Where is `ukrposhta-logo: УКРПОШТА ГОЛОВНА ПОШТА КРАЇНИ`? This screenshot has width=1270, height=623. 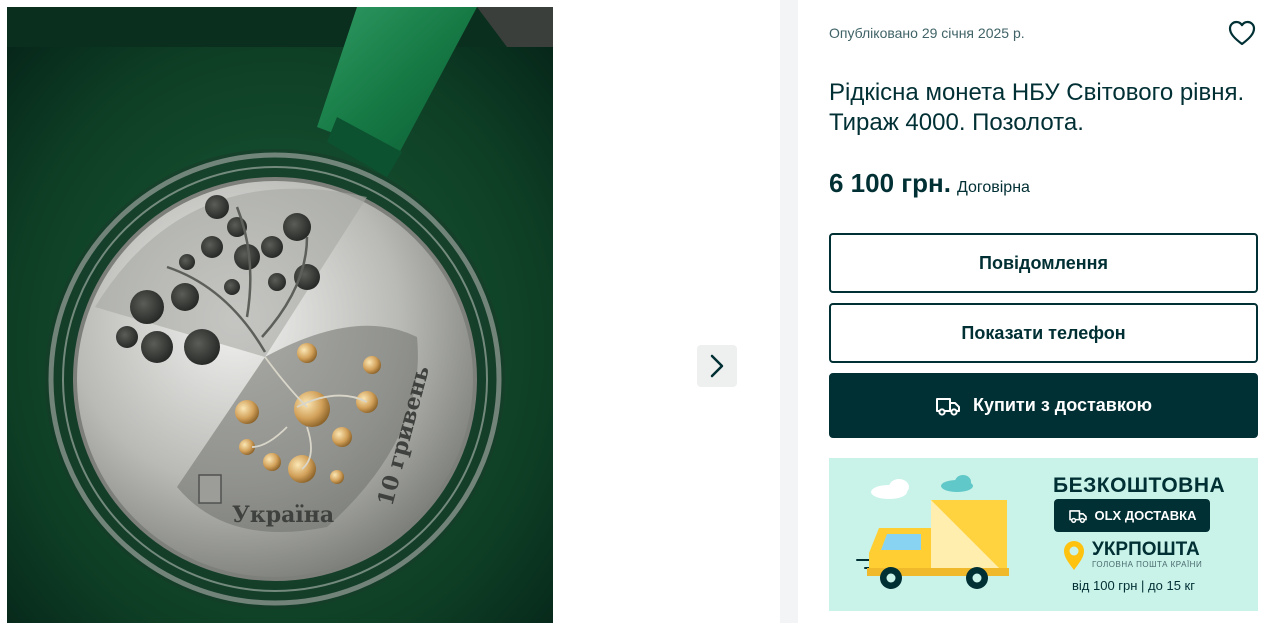 ukrposhta-logo: УКРПОШТА ГОЛОВНА ПОШТА КРАЇНИ is located at coordinates (1132, 556).